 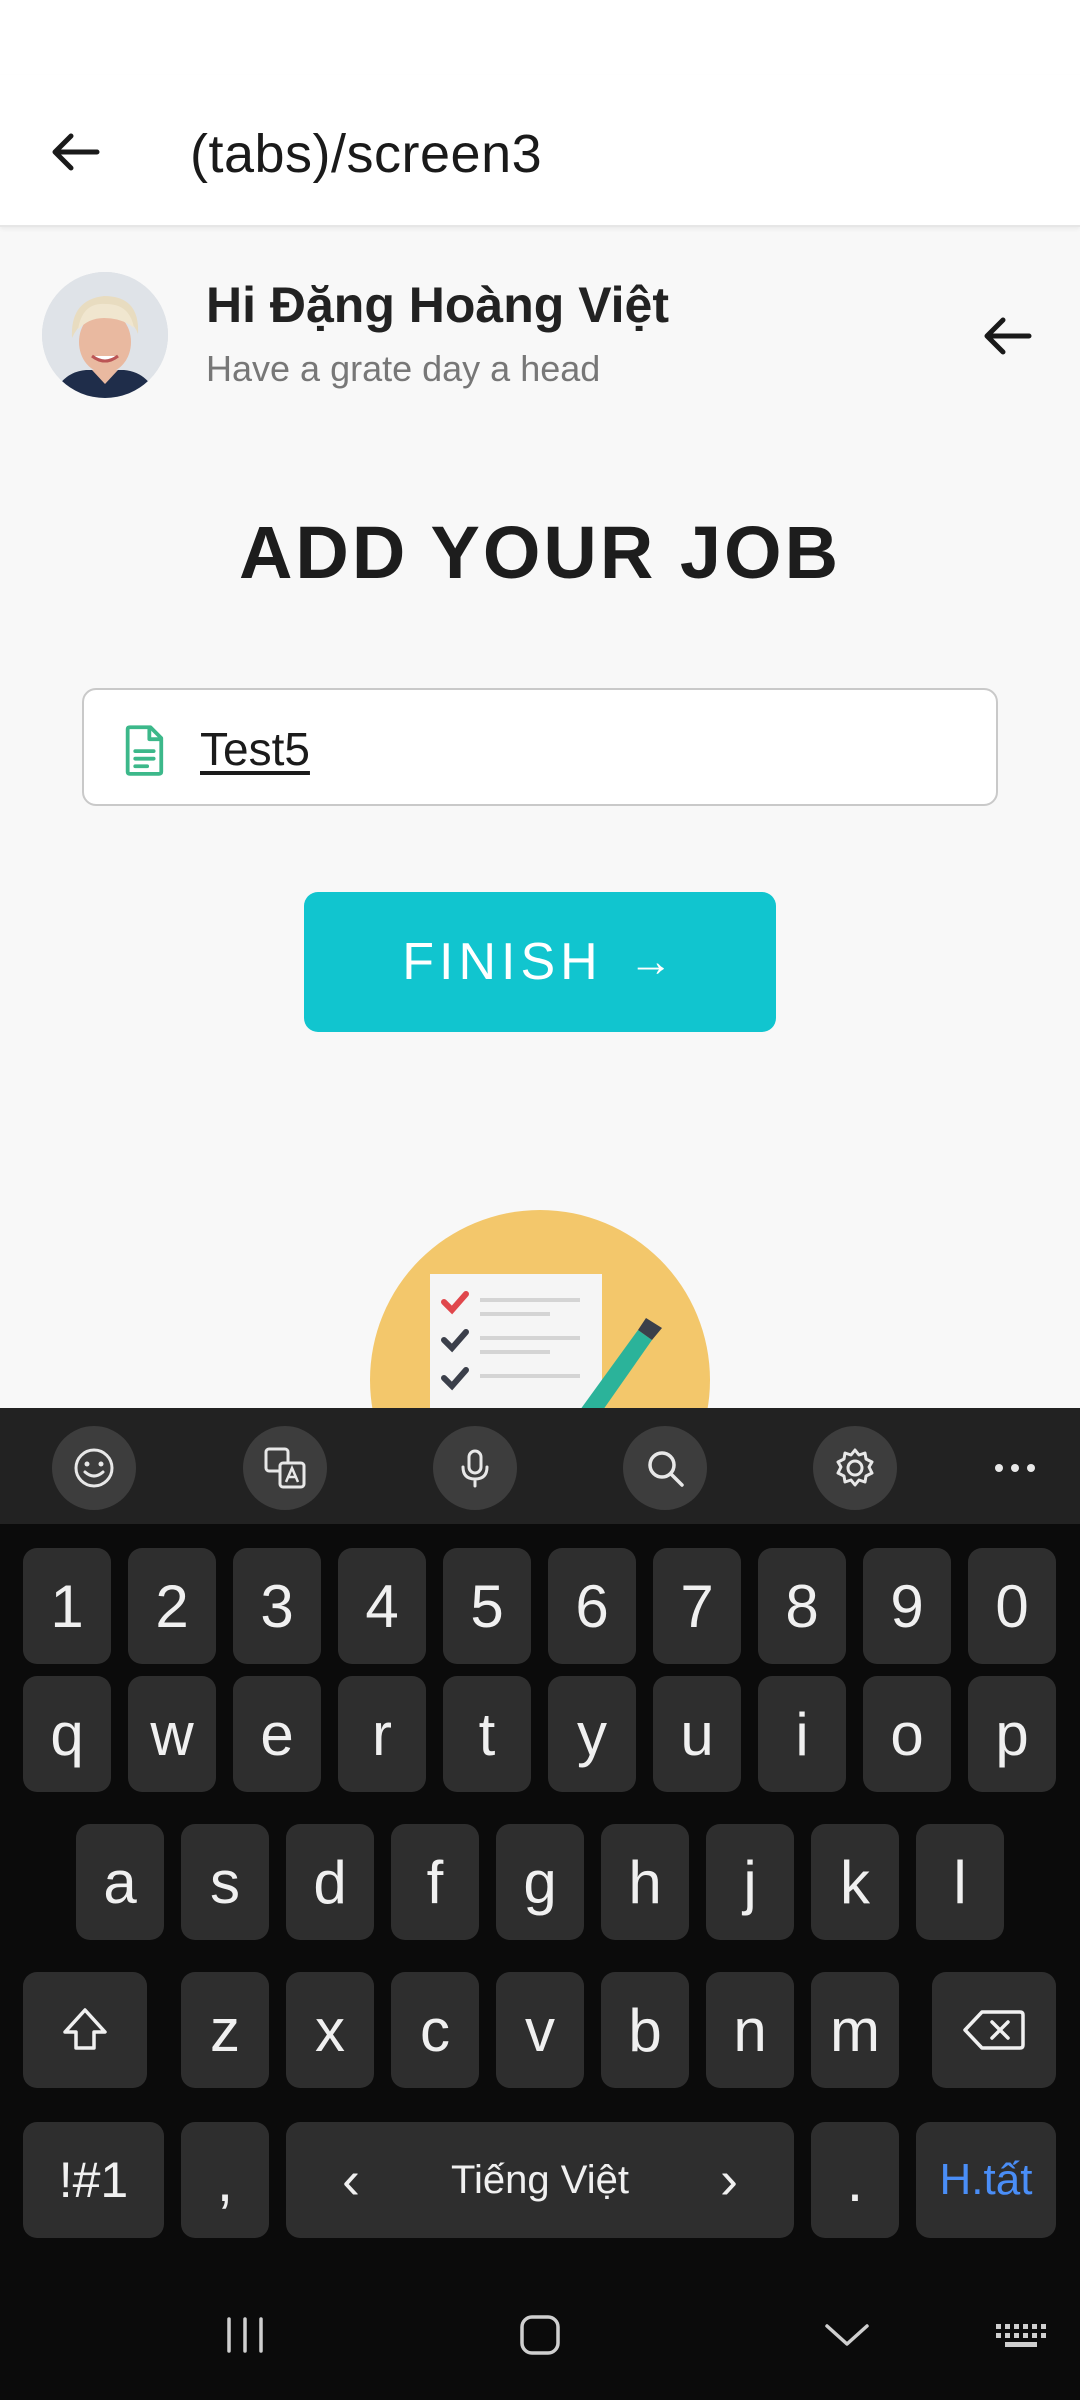 I want to click on app-header: (tabs)/screen3, so click(x=540, y=151).